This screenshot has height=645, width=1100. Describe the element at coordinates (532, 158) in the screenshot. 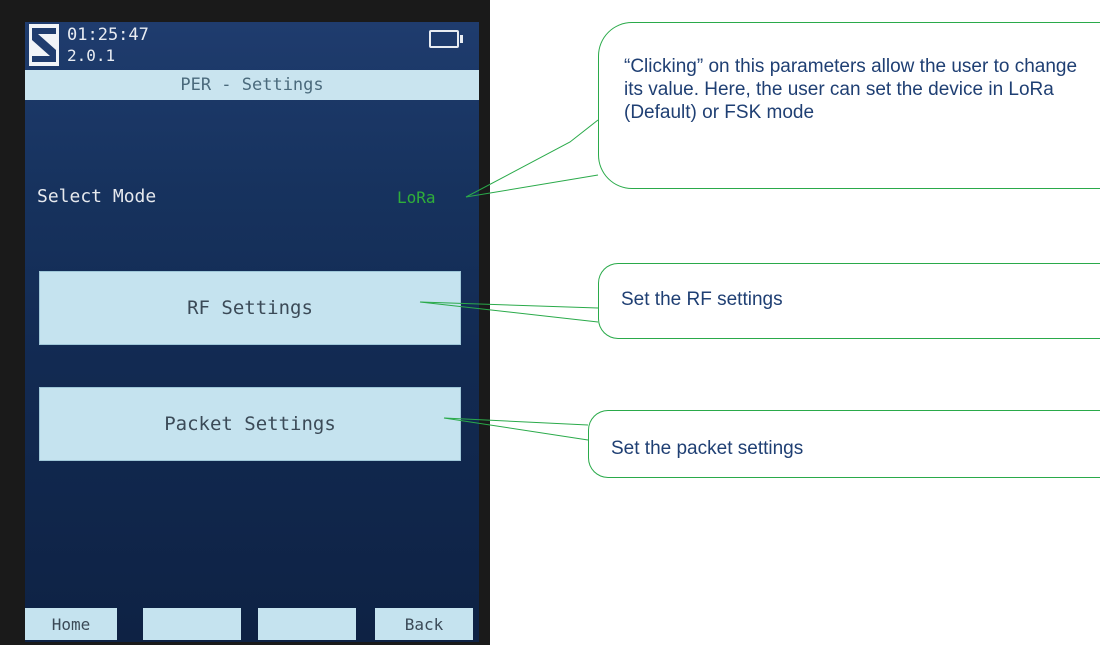

I see `mode-connector-line` at that location.